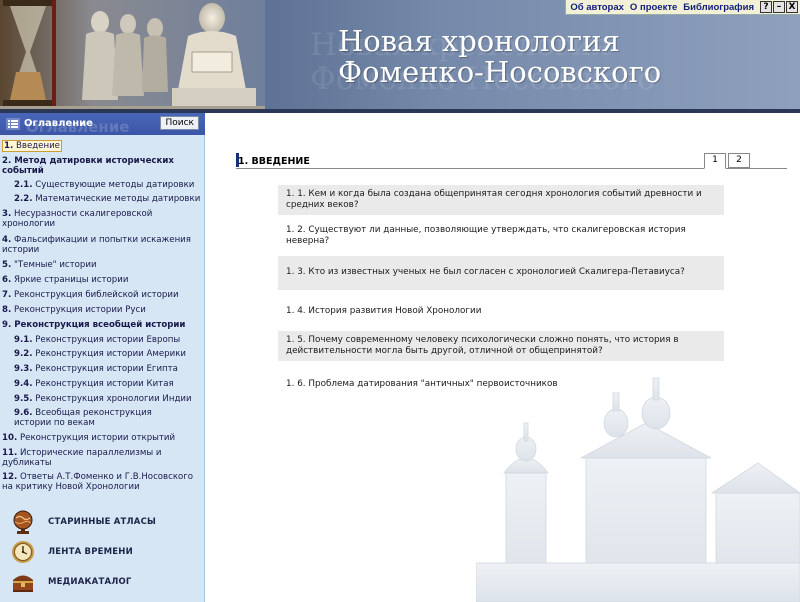 The width and height of the screenshot is (800, 602). What do you see at coordinates (90, 552) in the screenshot?
I see `timeline-label: ЛЕНТА ВРЕМЕНИ` at bounding box center [90, 552].